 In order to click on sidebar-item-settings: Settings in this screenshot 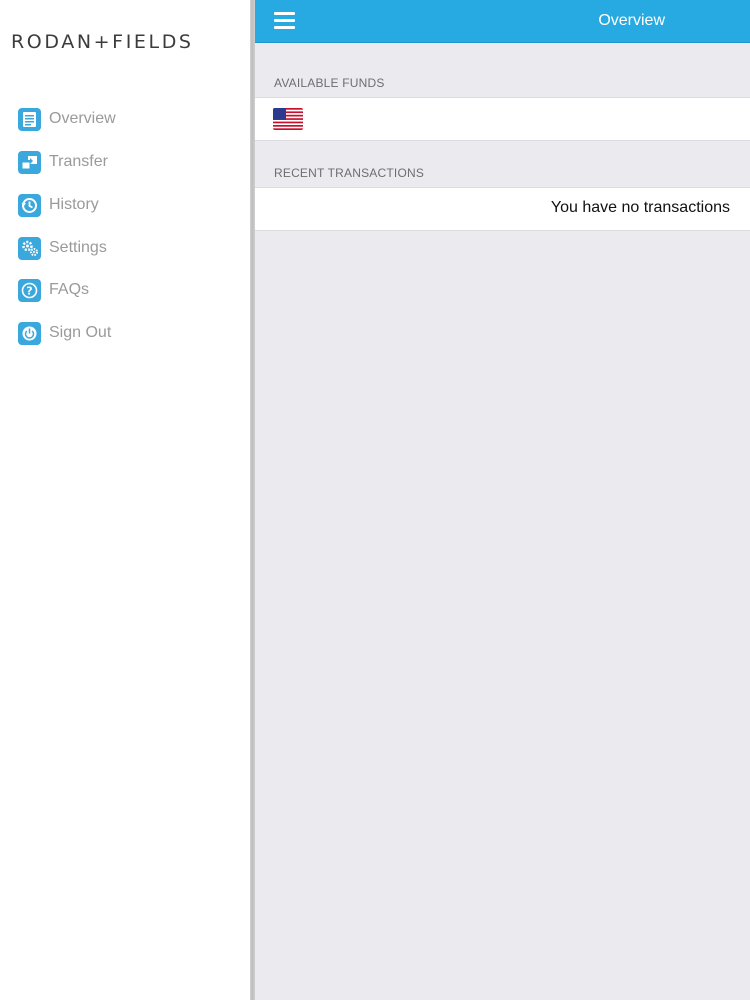, I will do `click(128, 248)`.